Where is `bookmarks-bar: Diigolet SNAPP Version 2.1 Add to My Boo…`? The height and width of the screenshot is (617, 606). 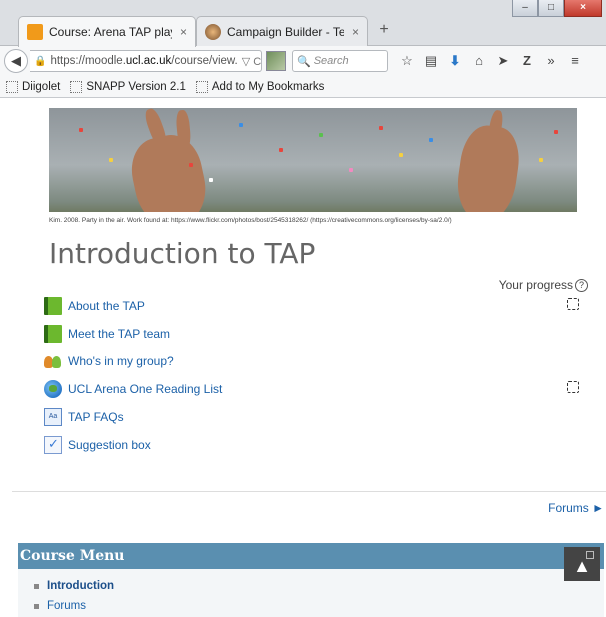
bookmarks-bar: Diigolet SNAPP Version 2.1 Add to My Boo… is located at coordinates (303, 87).